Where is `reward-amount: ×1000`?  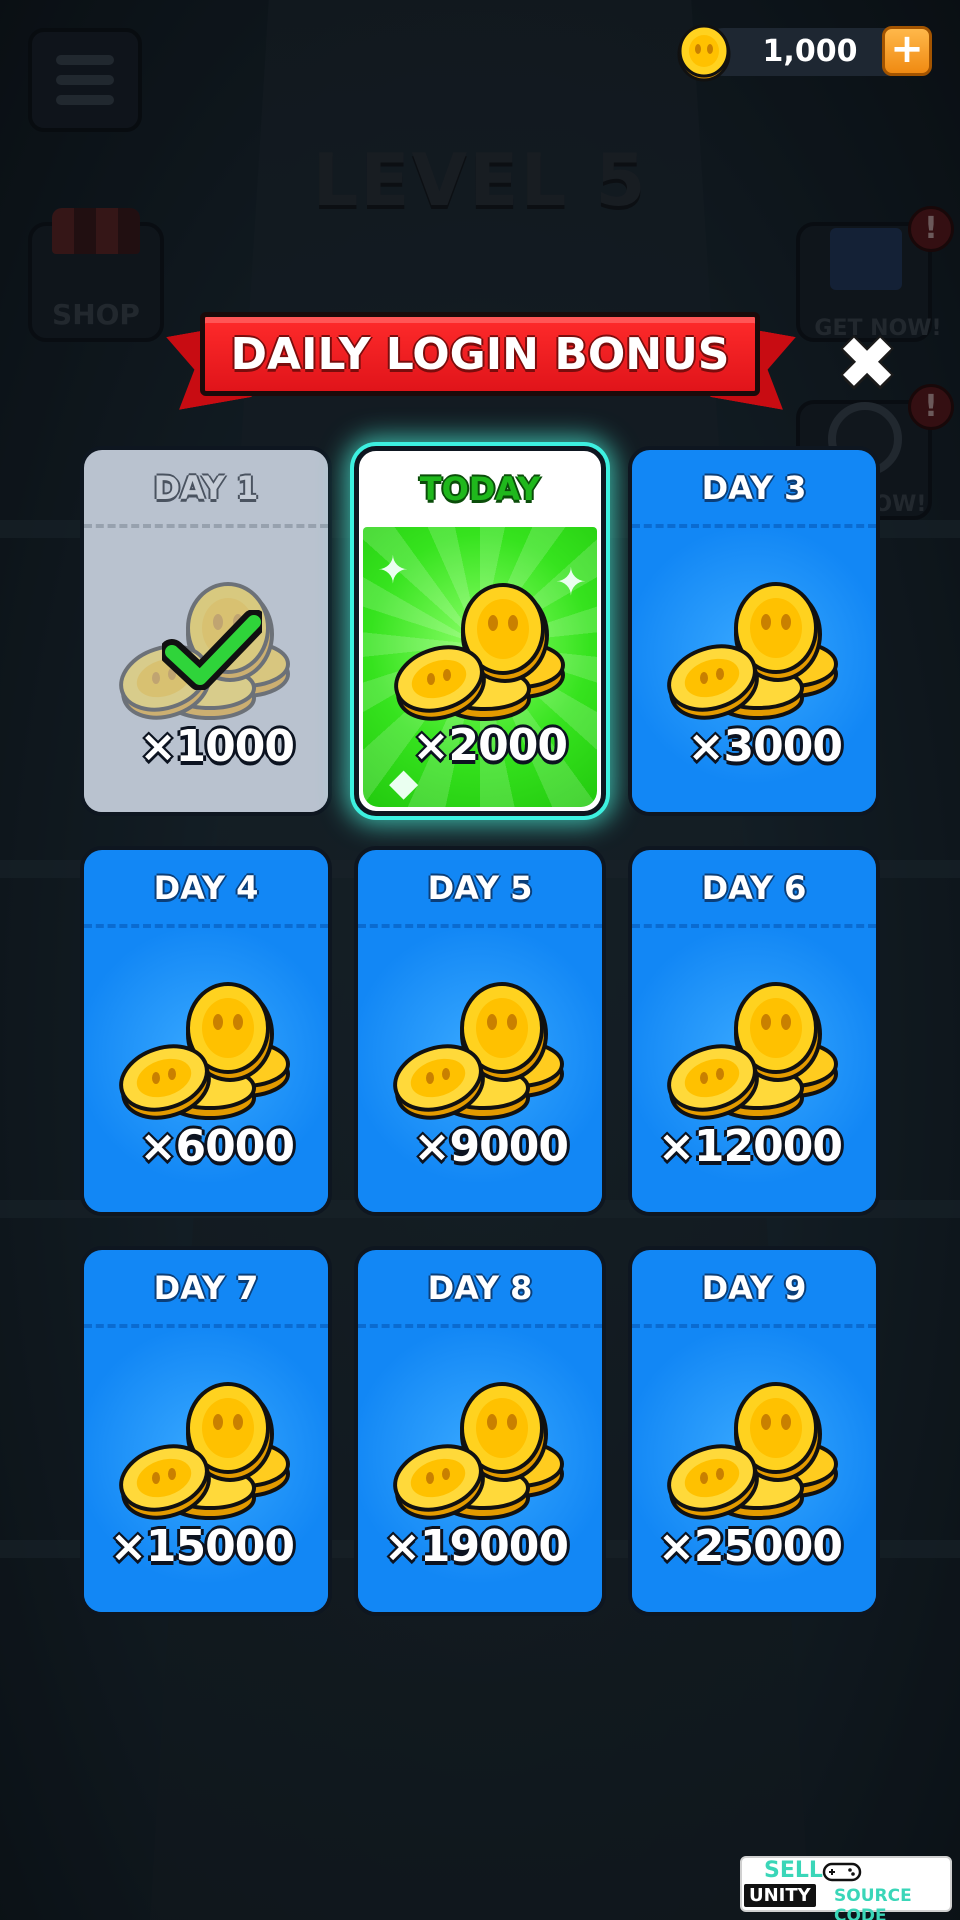
reward-amount: ×1000 is located at coordinates (217, 746).